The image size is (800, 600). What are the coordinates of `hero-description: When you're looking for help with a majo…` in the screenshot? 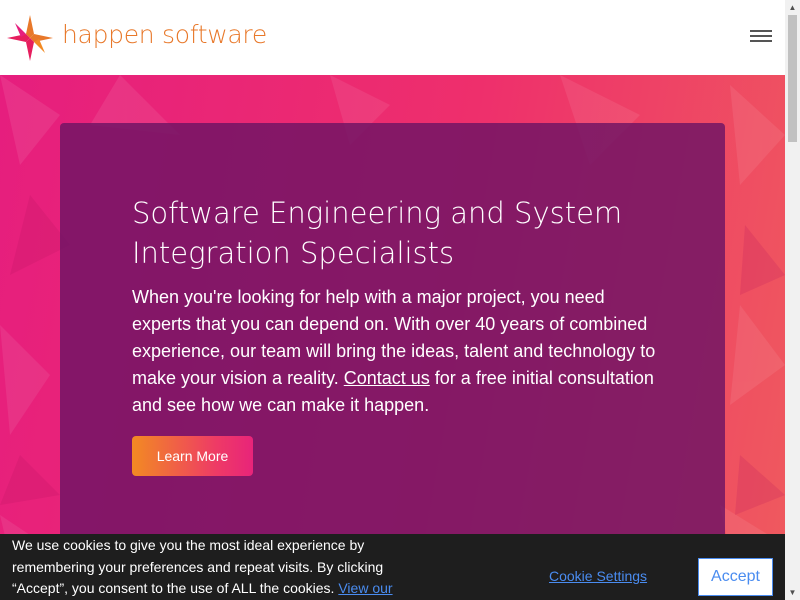 It's located at (397, 351).